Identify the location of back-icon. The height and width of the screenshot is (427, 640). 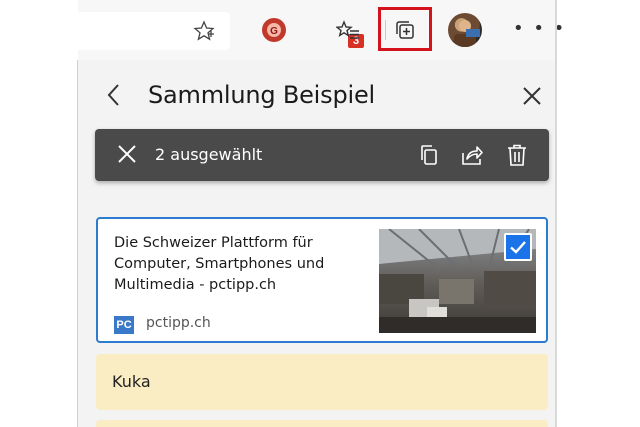
(114, 95).